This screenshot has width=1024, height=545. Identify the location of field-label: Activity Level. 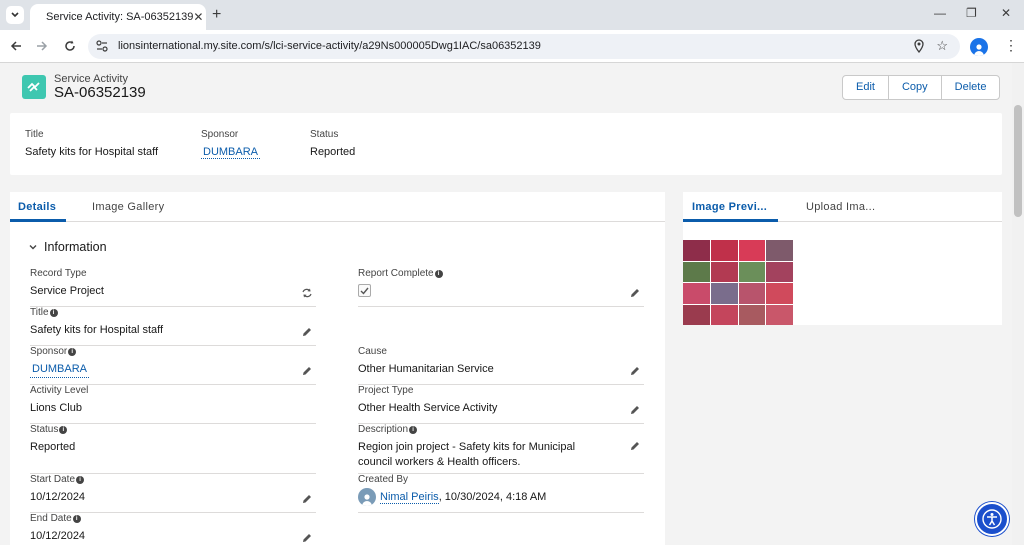
(59, 390).